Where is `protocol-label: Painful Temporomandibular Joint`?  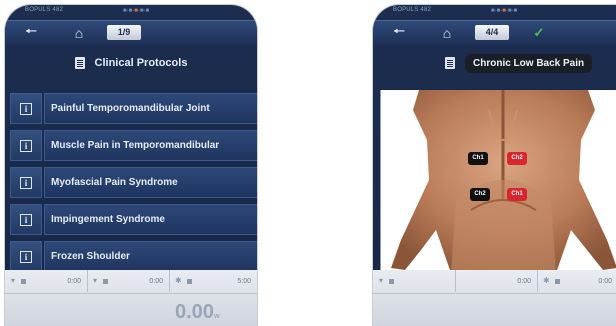
protocol-label: Painful Temporomandibular Joint is located at coordinates (150, 108).